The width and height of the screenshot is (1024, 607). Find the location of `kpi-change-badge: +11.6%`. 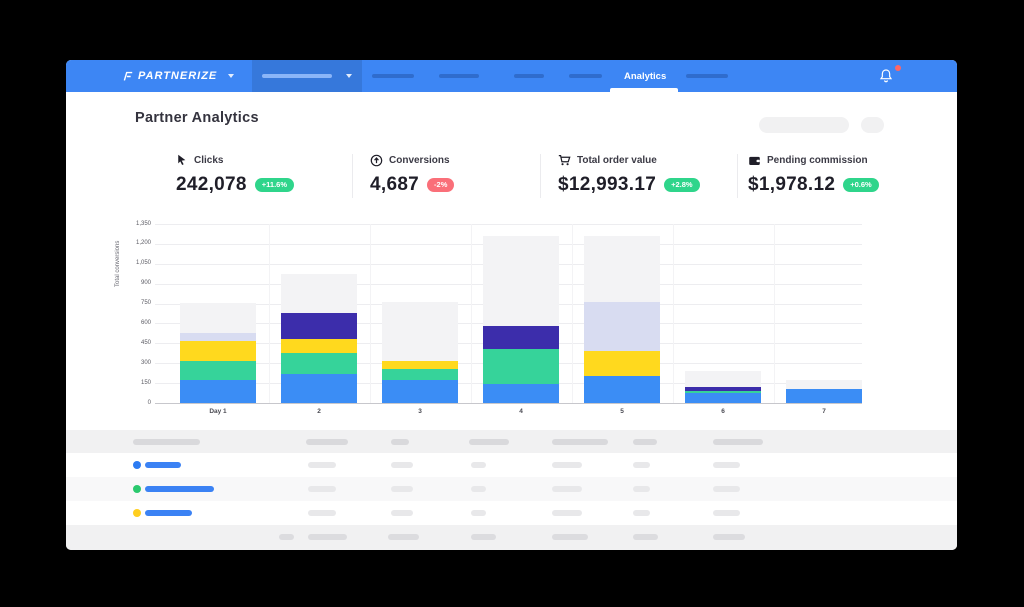

kpi-change-badge: +11.6% is located at coordinates (274, 185).